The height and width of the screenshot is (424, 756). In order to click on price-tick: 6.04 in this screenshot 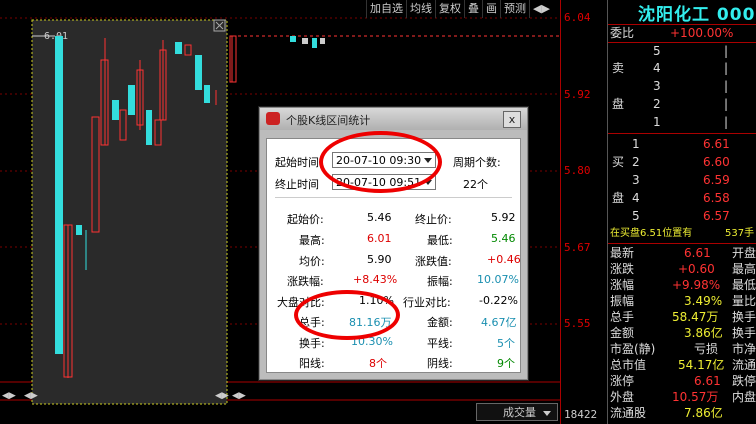, I will do `click(577, 17)`.